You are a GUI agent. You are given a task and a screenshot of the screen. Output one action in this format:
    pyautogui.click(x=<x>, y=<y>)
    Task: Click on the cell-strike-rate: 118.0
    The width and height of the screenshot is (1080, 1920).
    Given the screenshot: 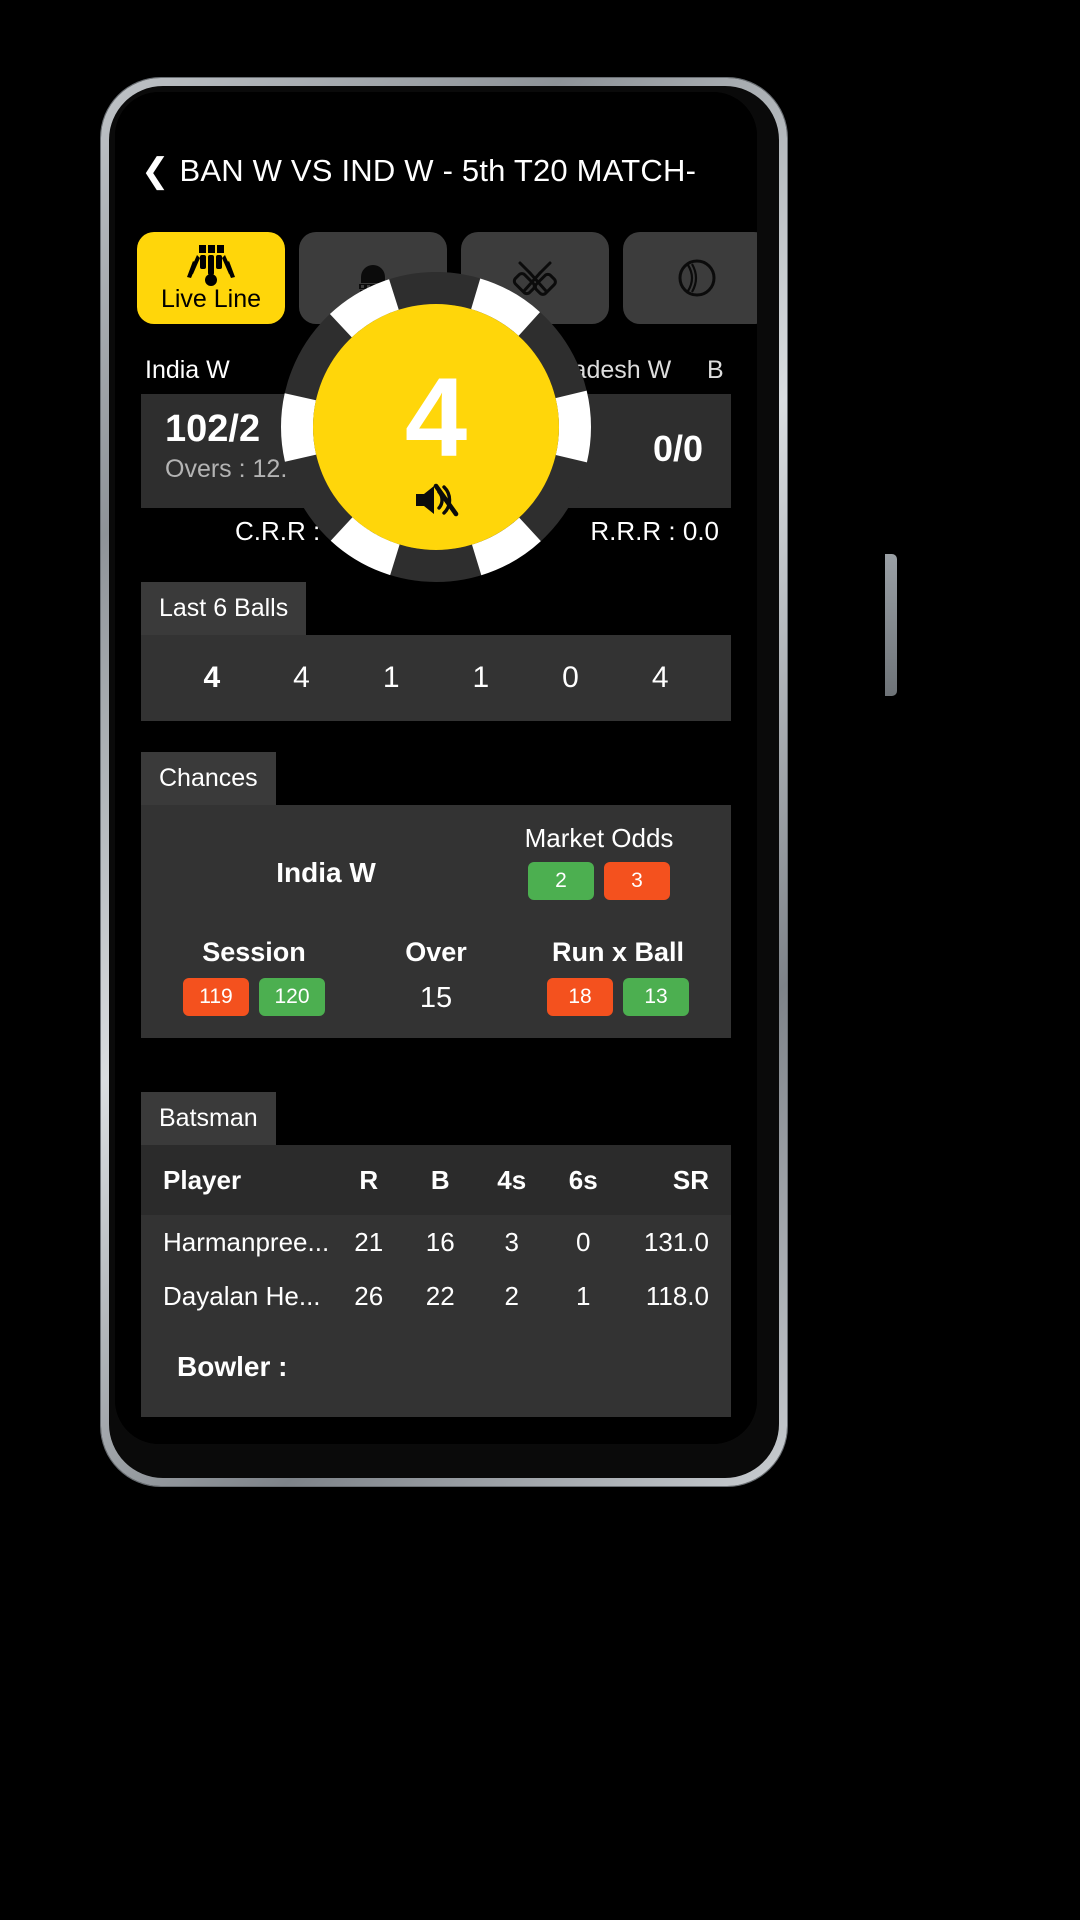 What is the action you would take?
    pyautogui.click(x=677, y=1295)
    